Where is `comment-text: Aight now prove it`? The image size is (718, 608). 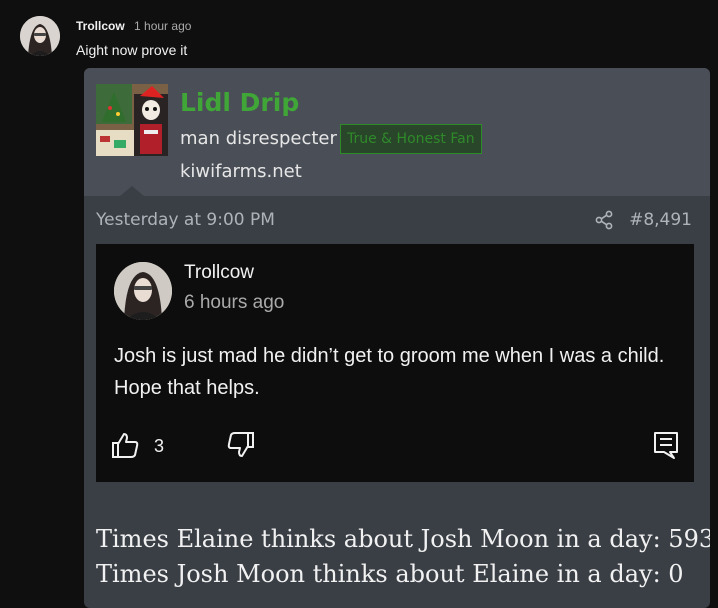
comment-text: Aight now prove it is located at coordinates (132, 50).